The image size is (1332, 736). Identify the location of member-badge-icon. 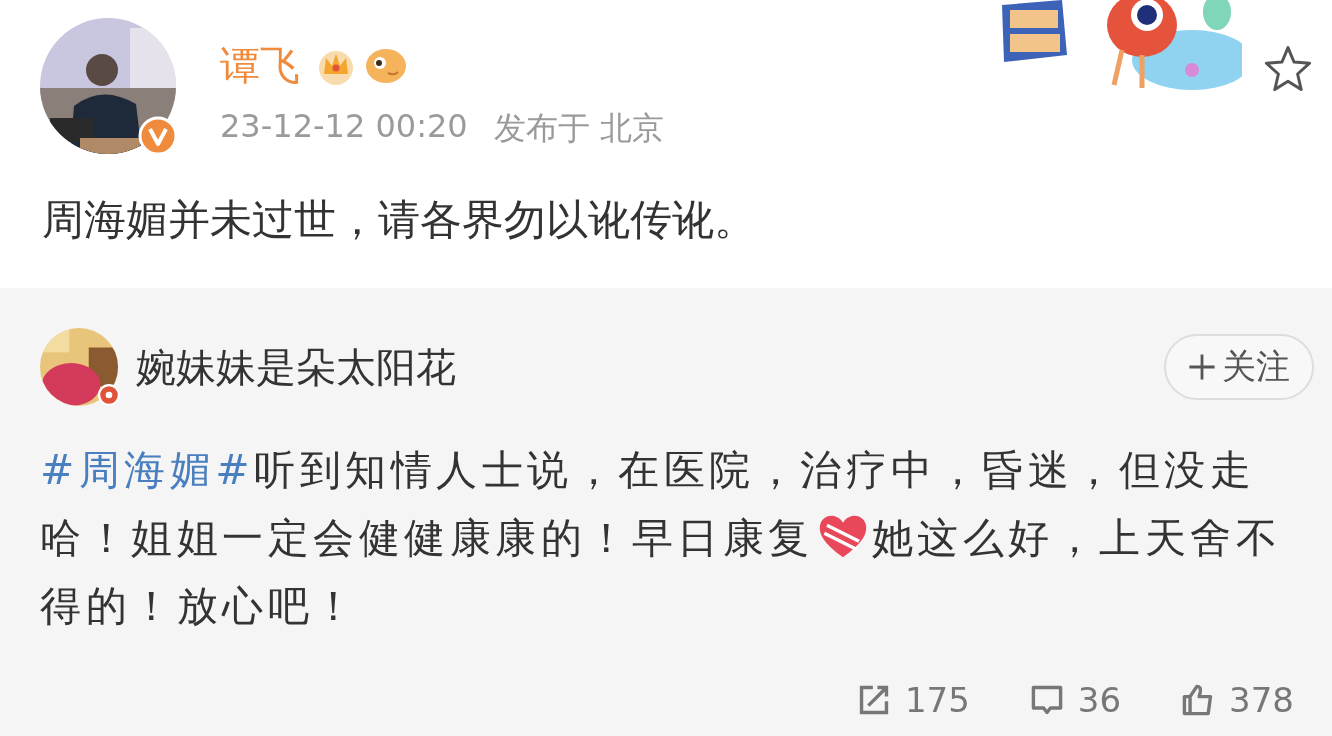
(109, 395).